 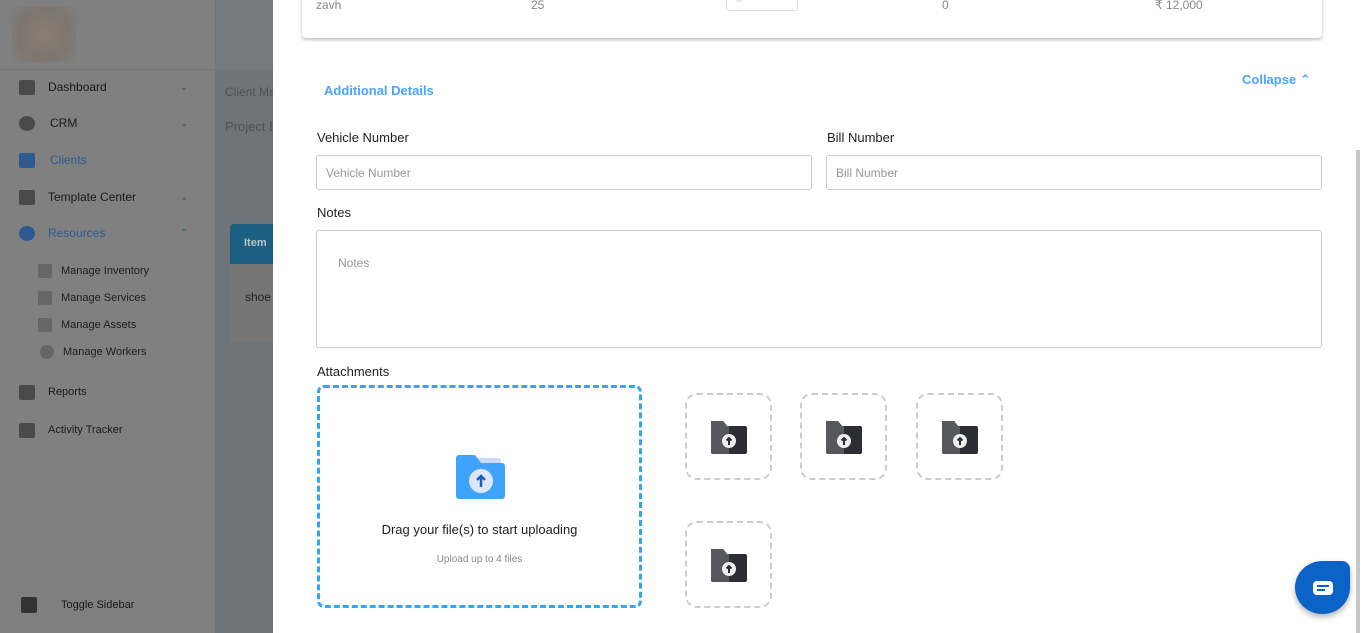 I want to click on sidebar-item-crm: CRM ⌄, so click(x=108, y=123).